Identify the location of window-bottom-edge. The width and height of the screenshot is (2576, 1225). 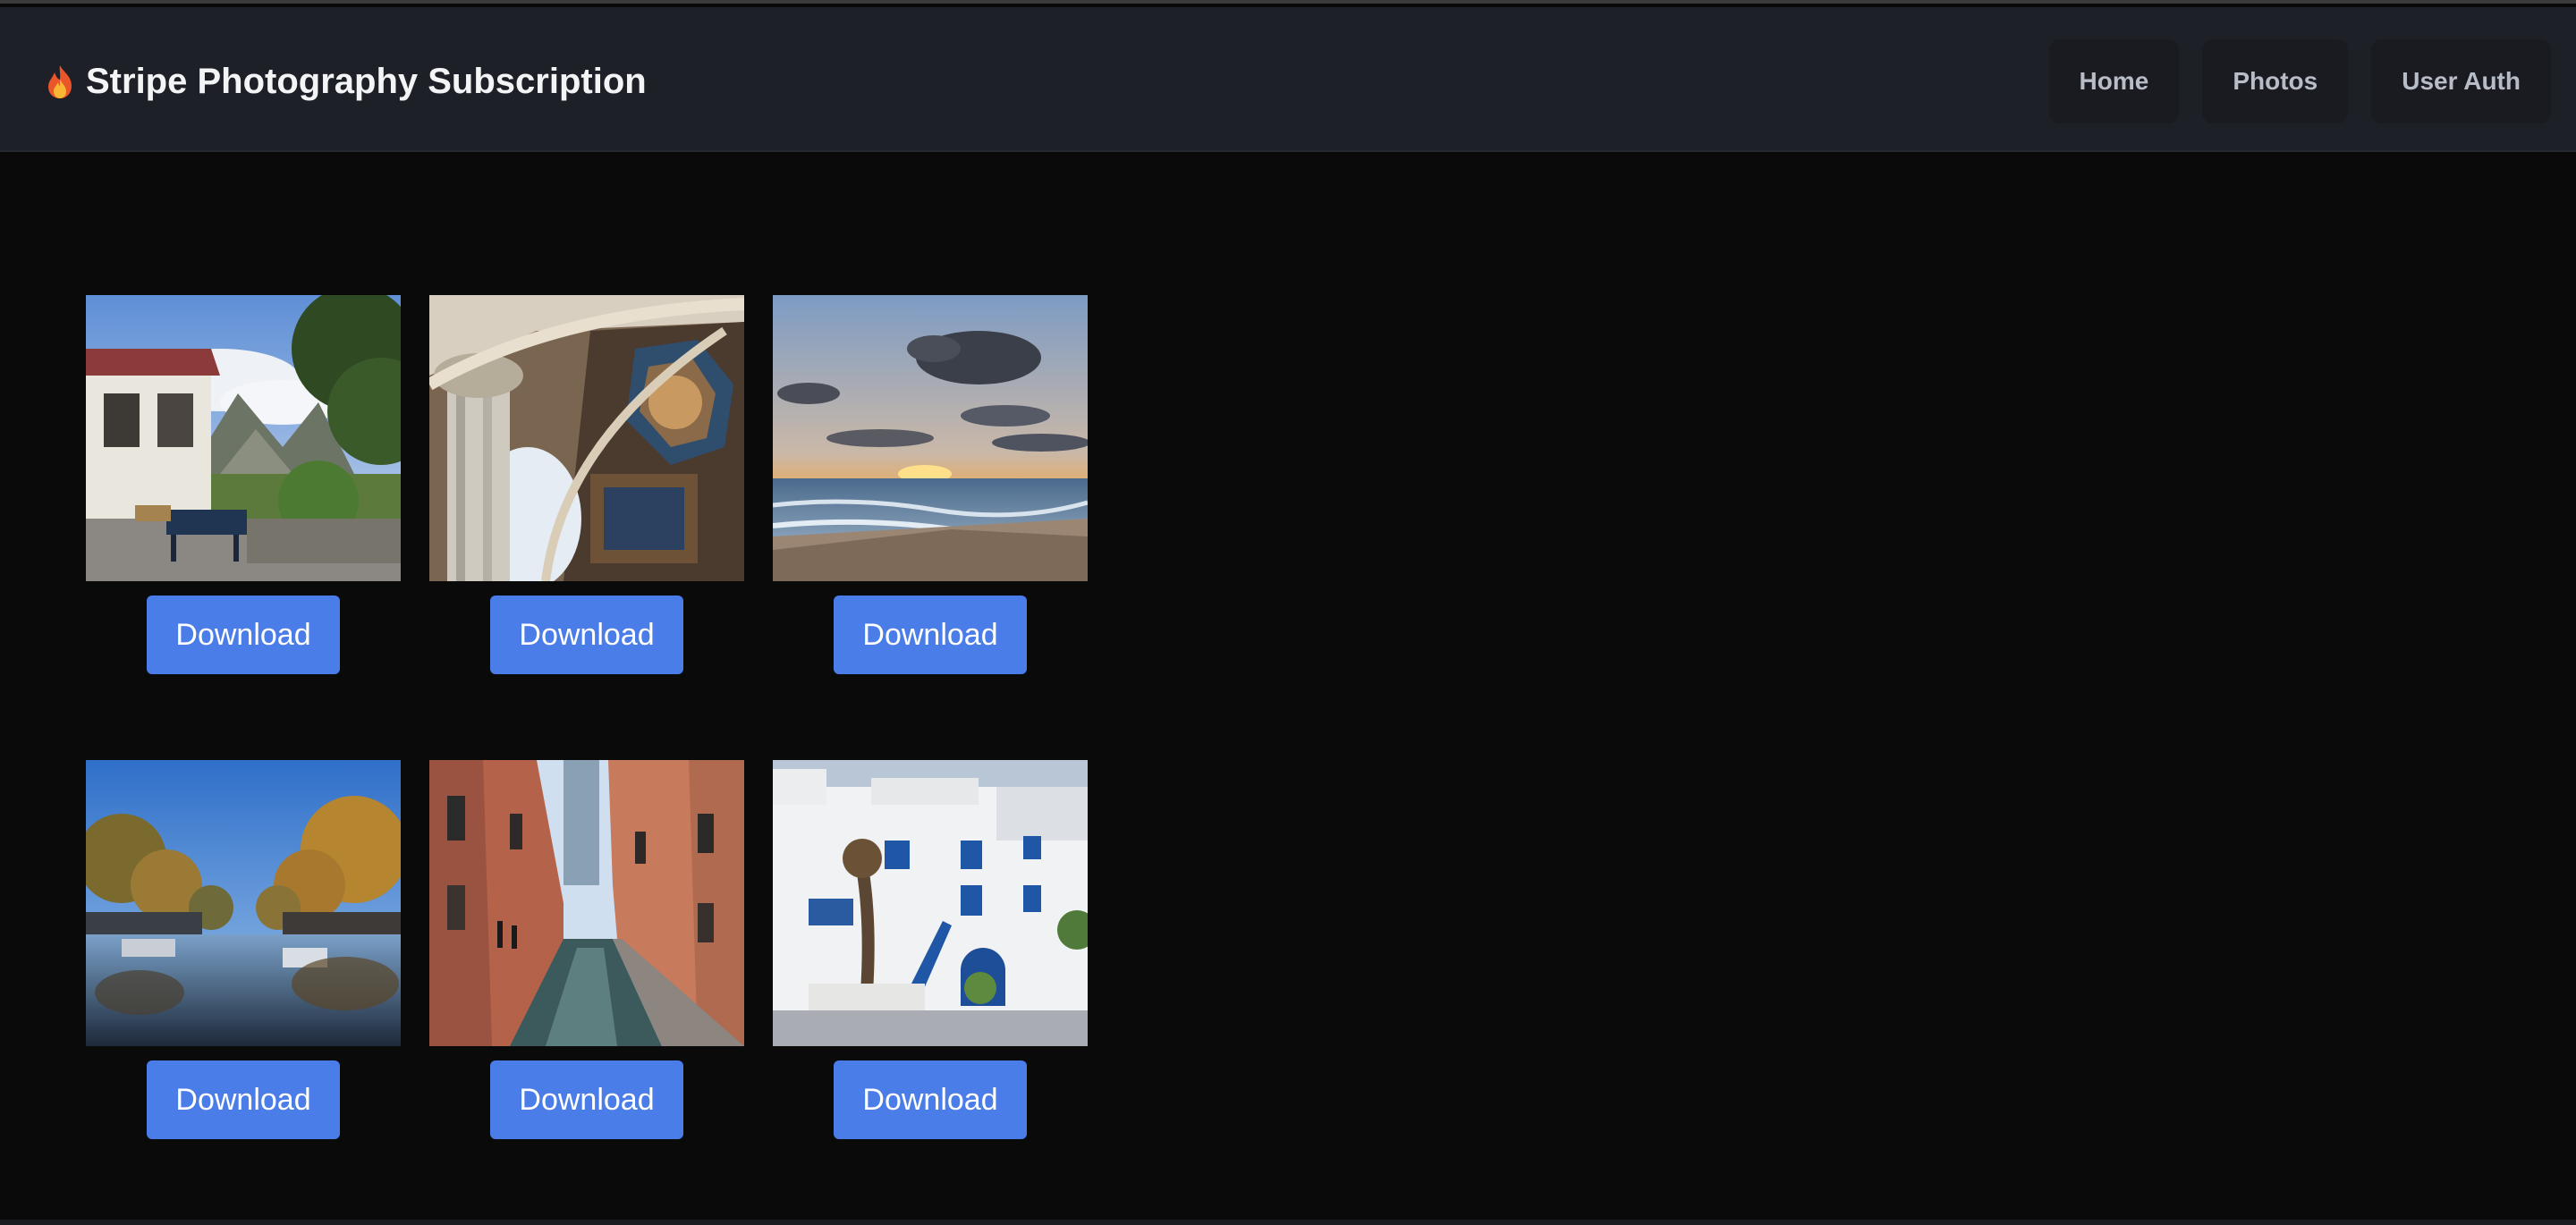
(1288, 1222).